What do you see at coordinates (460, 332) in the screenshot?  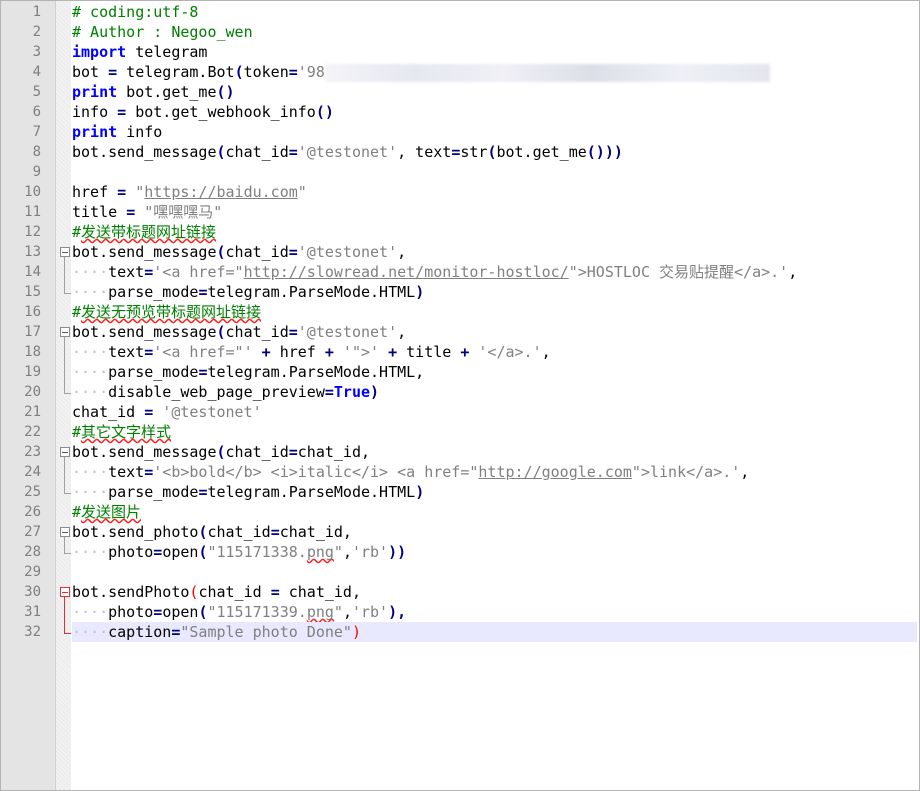 I see `code-line: 17 bot.send_message(chat_id='@testonet',` at bounding box center [460, 332].